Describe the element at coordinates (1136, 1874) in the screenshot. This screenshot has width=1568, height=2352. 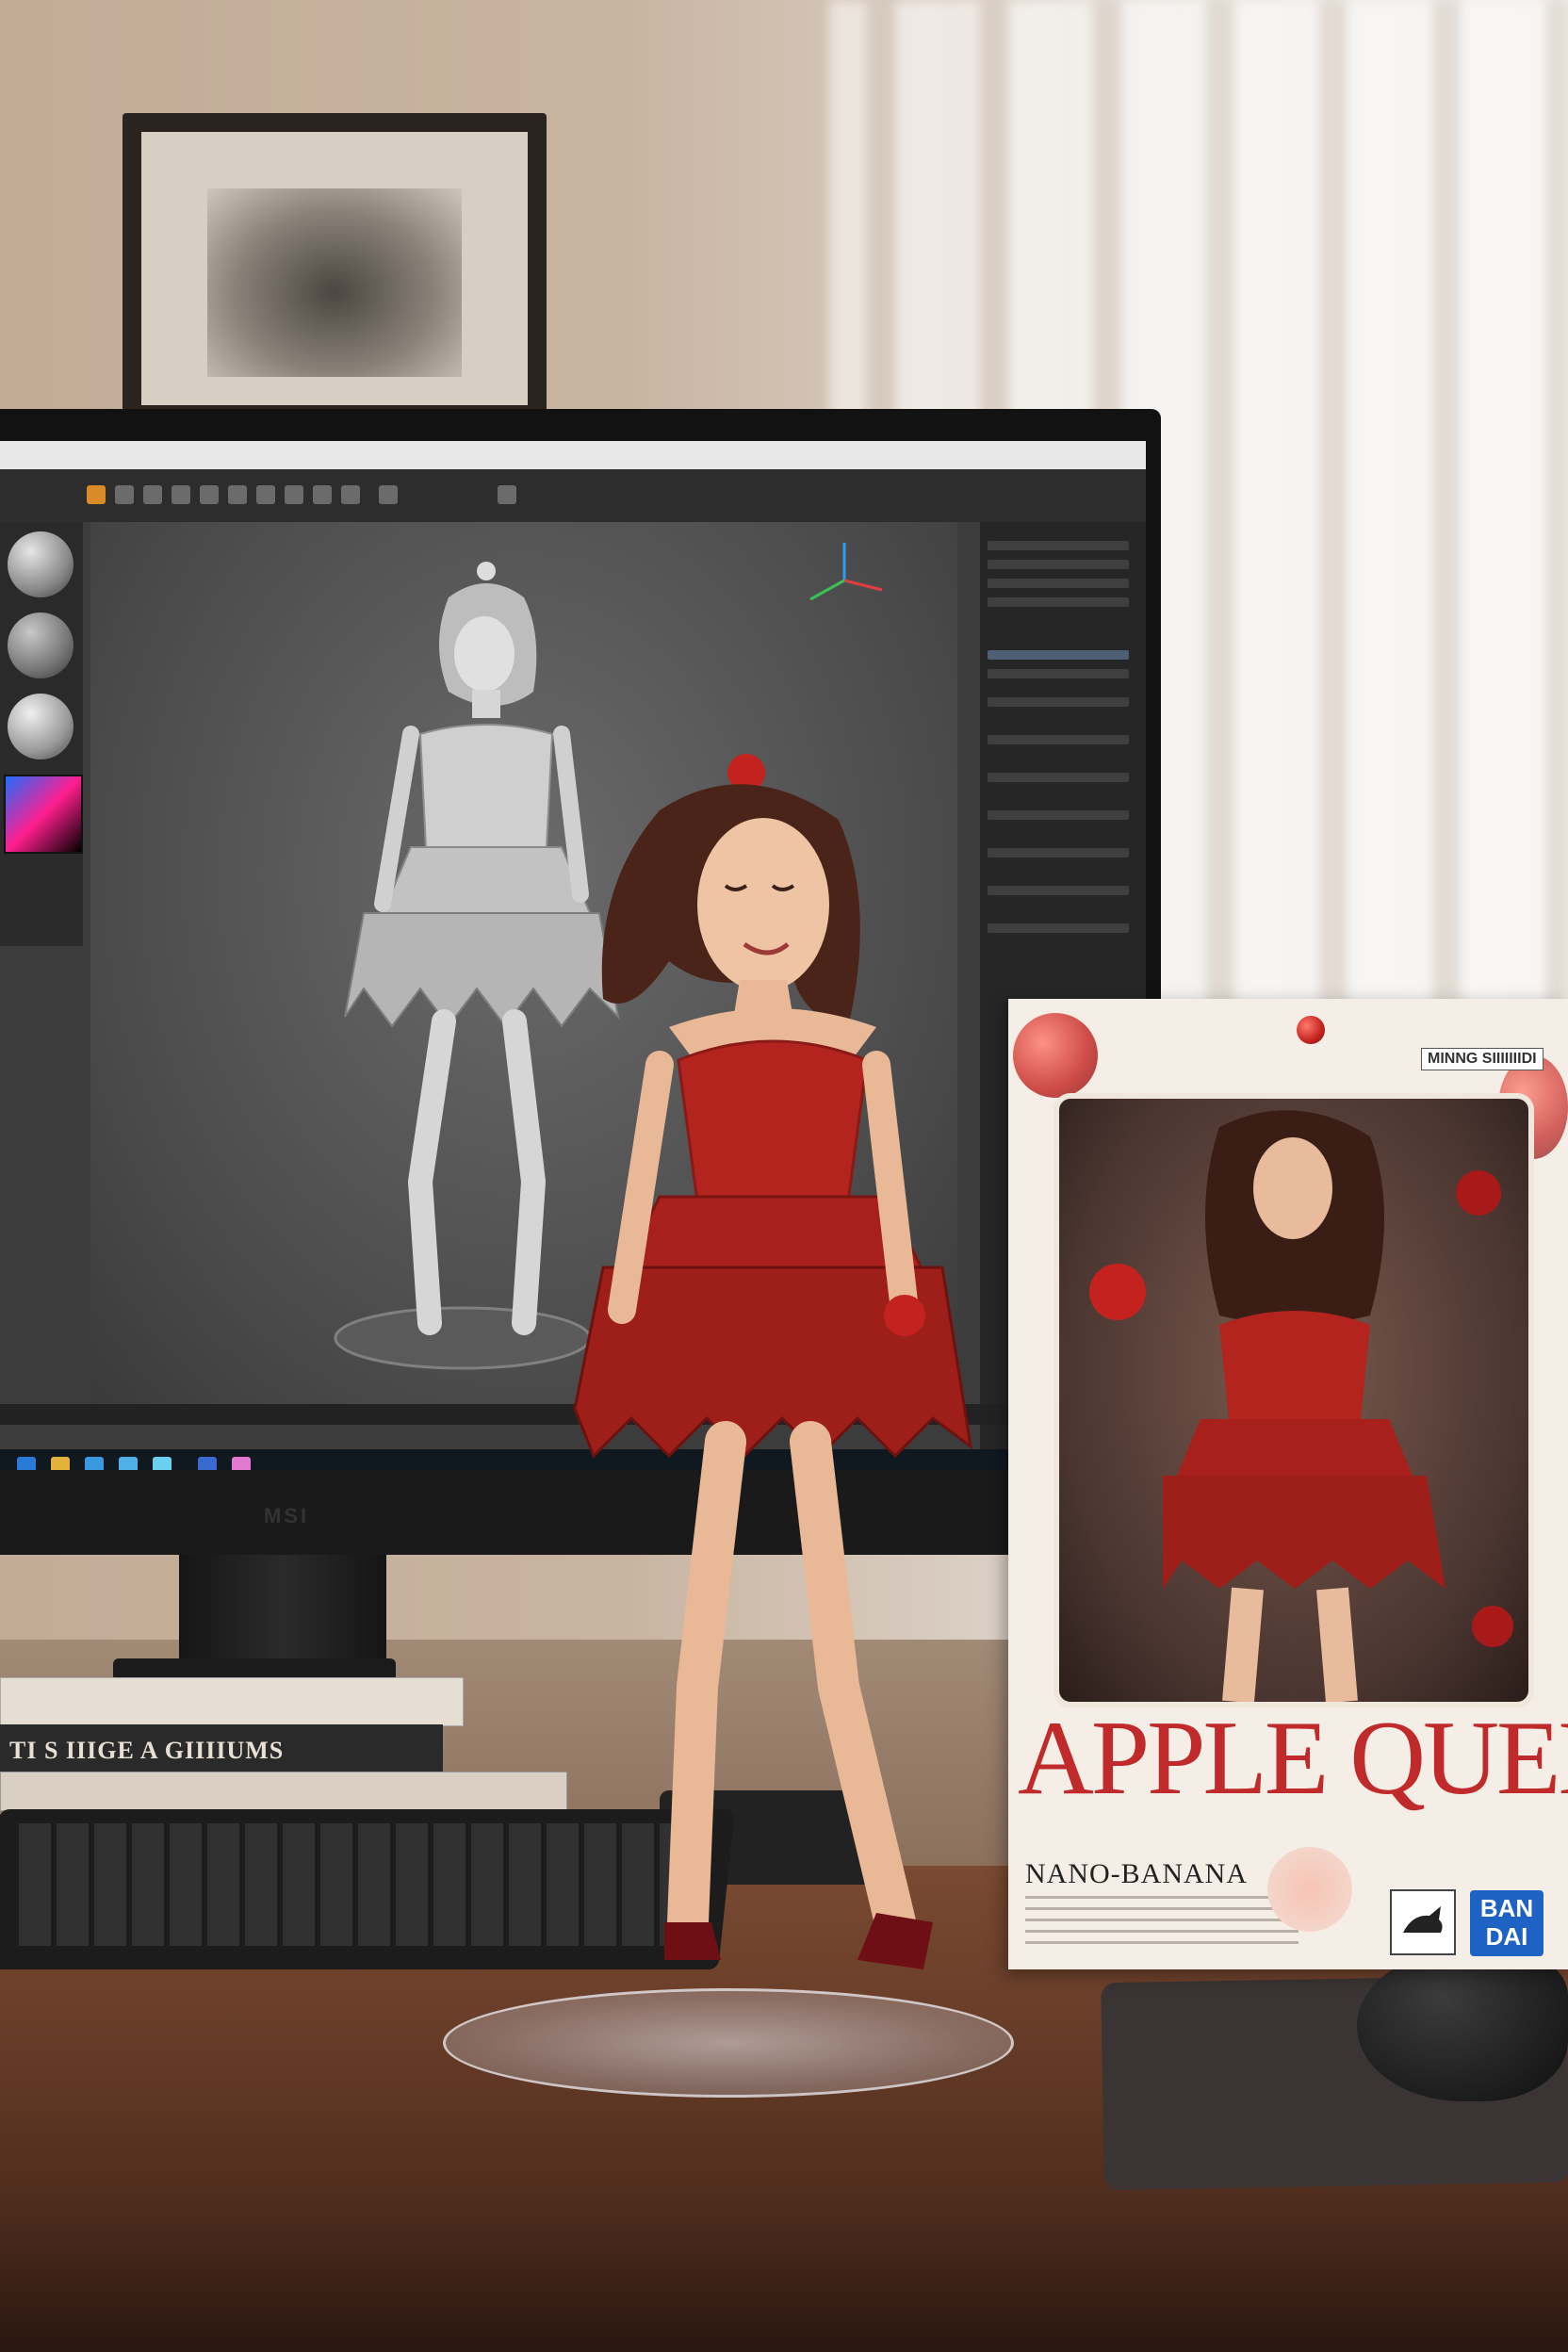
I see `box-subtitle: NANO-BANANA` at that location.